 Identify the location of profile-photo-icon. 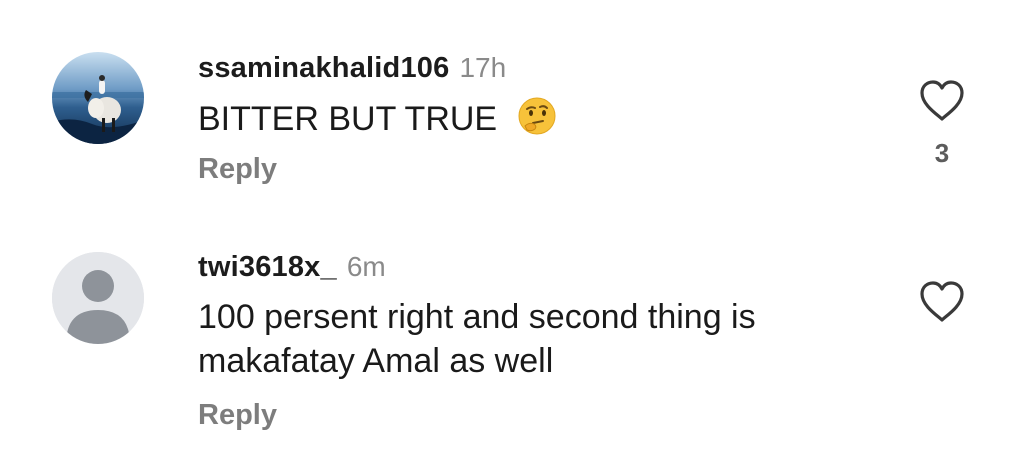
(98, 98).